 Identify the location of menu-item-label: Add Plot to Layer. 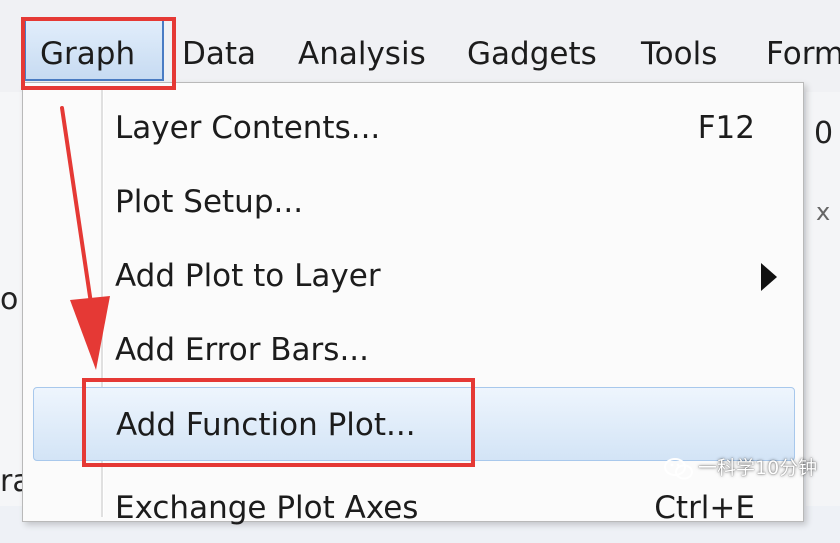
(248, 276).